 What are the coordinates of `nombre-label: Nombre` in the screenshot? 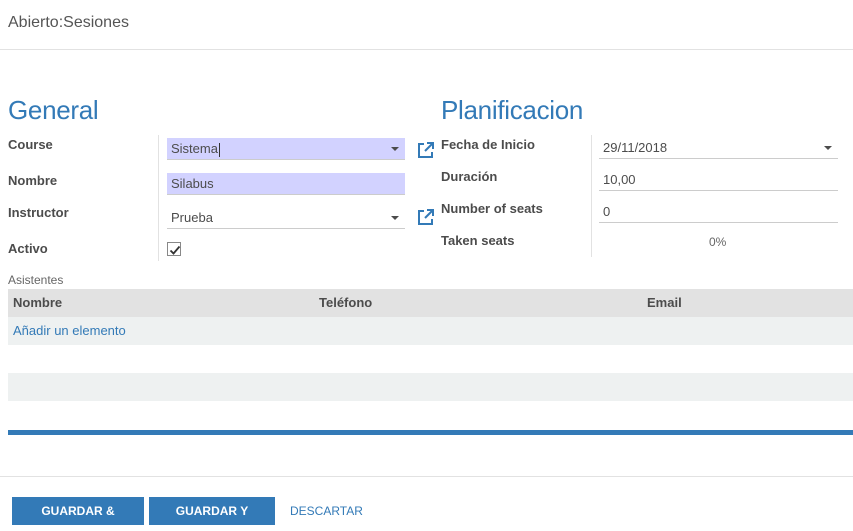 It's located at (33, 180).